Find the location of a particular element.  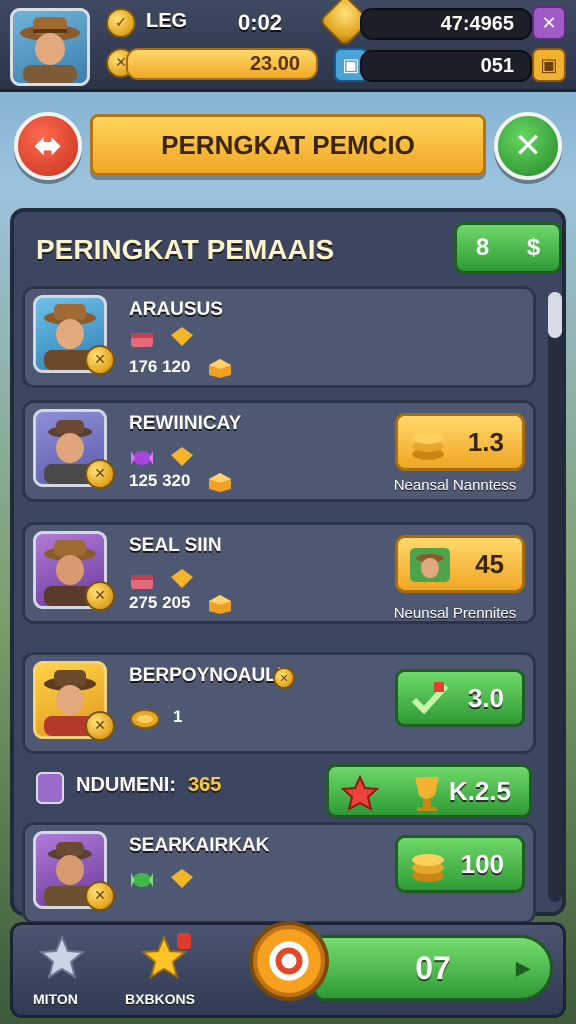

gold-currency-value: 23.00 is located at coordinates (274, 63).